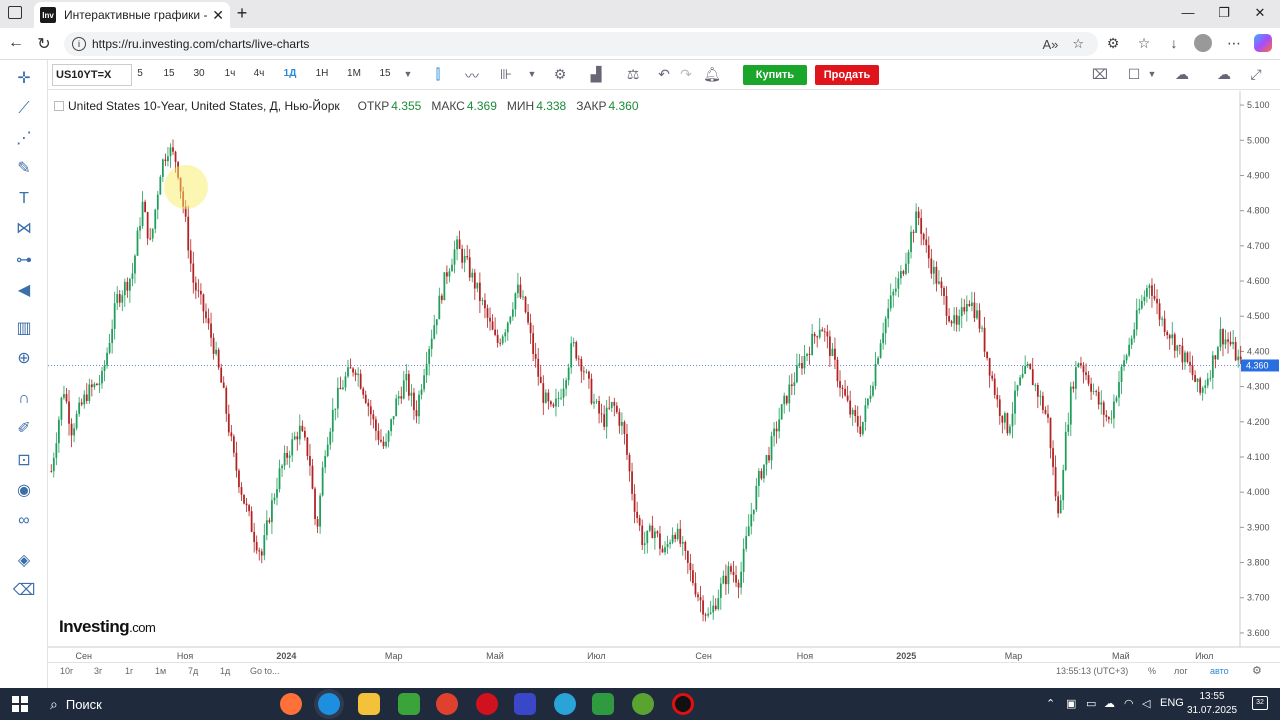 This screenshot has width=1280, height=720. What do you see at coordinates (44, 44) in the screenshot?
I see `refresh-icon: ↻` at bounding box center [44, 44].